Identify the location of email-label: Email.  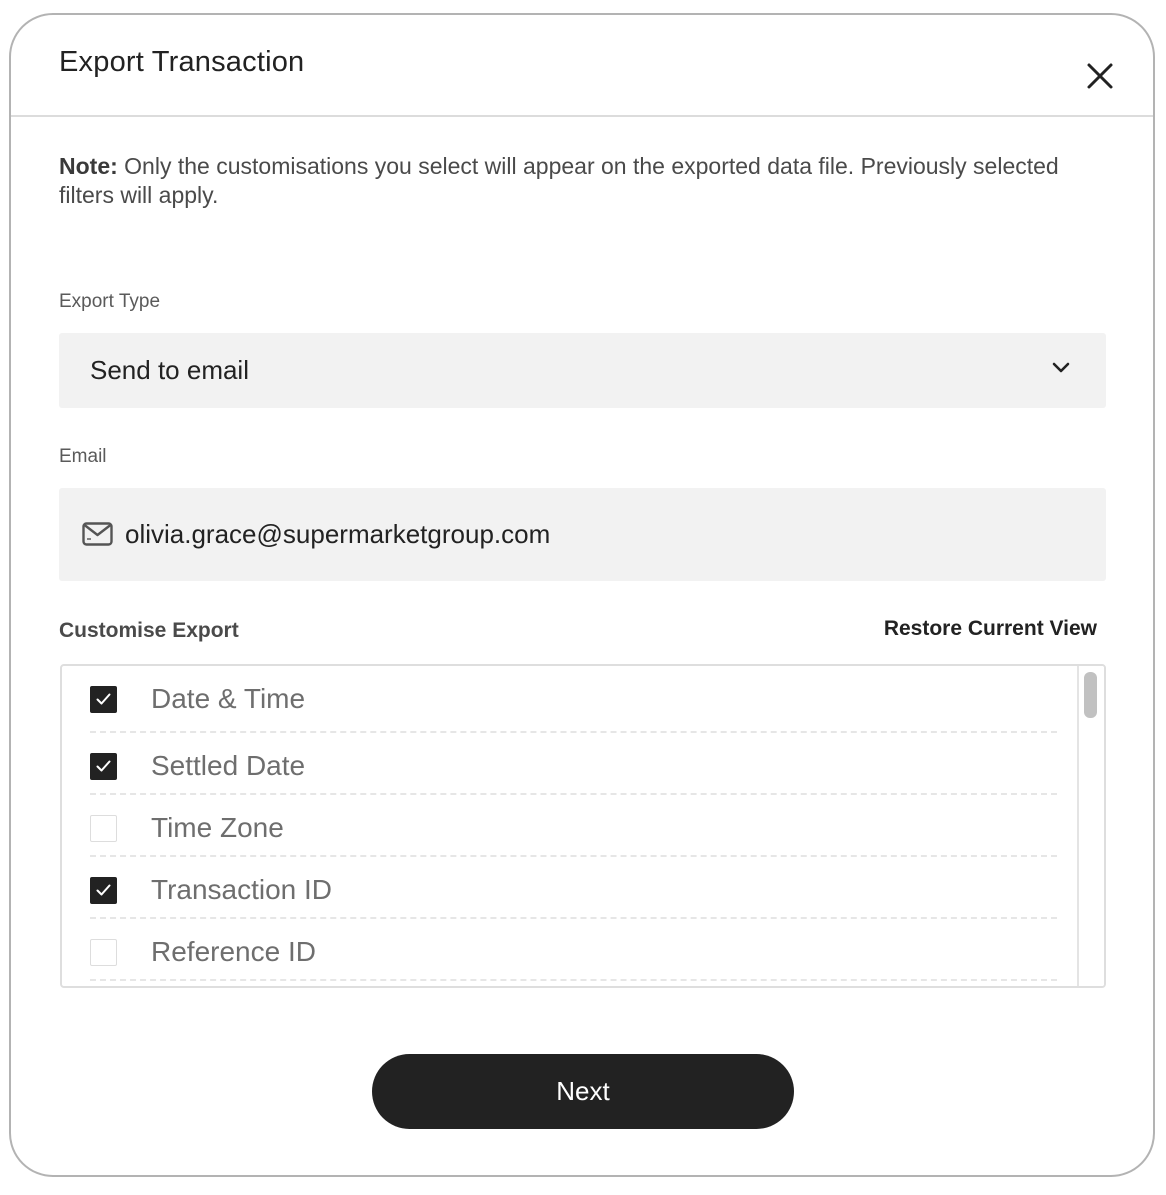
(83, 456).